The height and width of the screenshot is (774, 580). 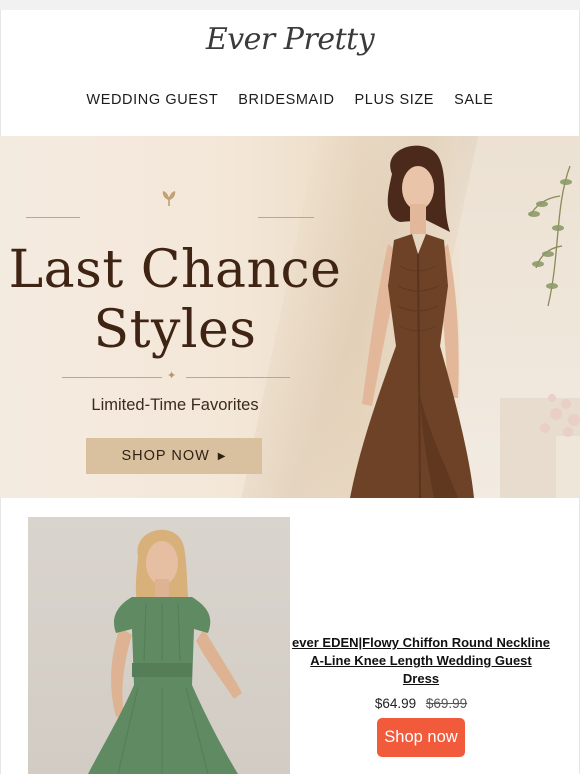 I want to click on hero-rule-right, so click(x=286, y=217).